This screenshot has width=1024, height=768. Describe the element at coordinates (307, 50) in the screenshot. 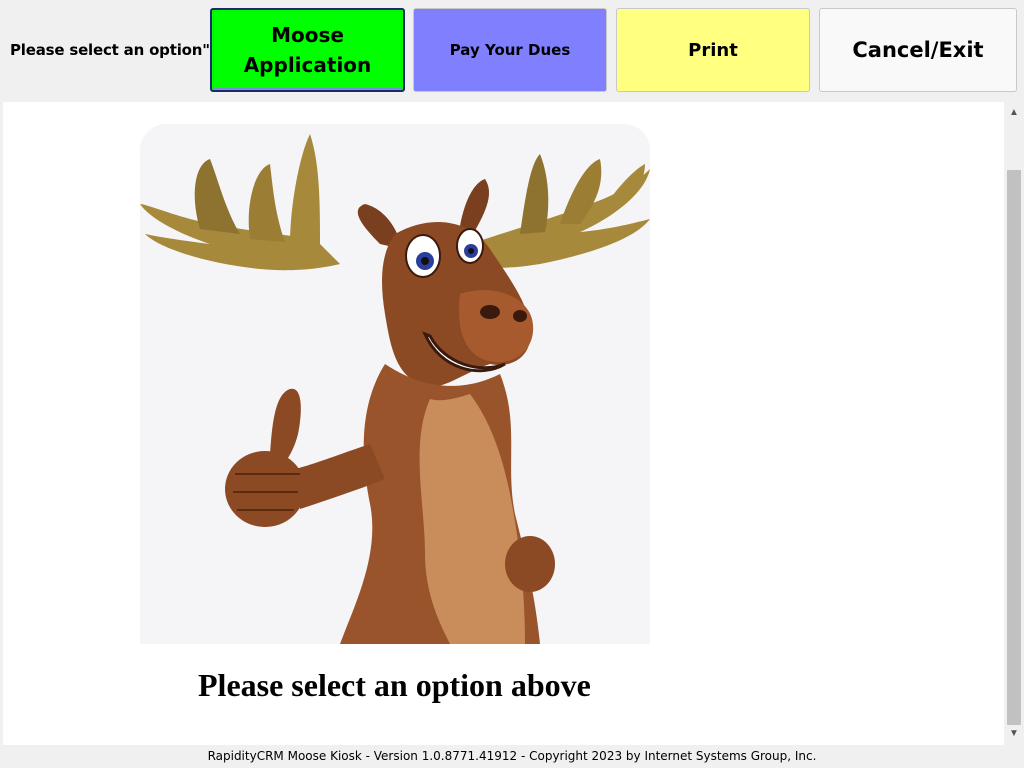

I see `moose-application-button: Moose Application` at that location.